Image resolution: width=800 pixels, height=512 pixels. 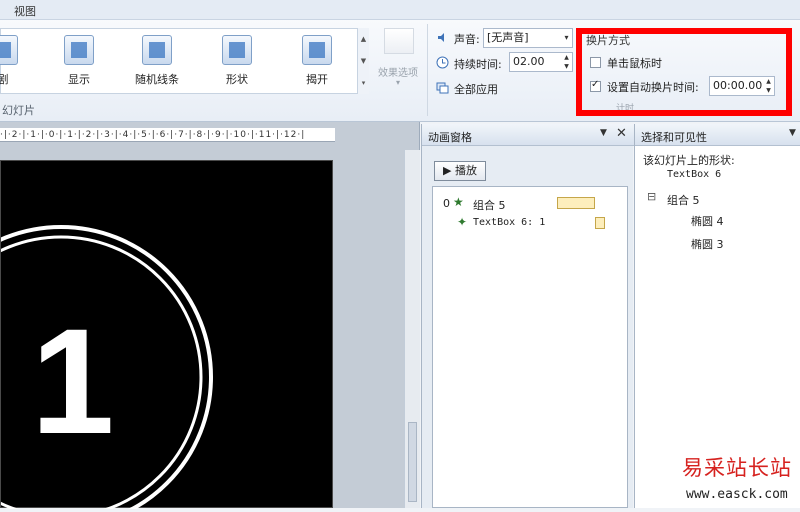 I want to click on transition-label: 揭开, so click(x=317, y=79).